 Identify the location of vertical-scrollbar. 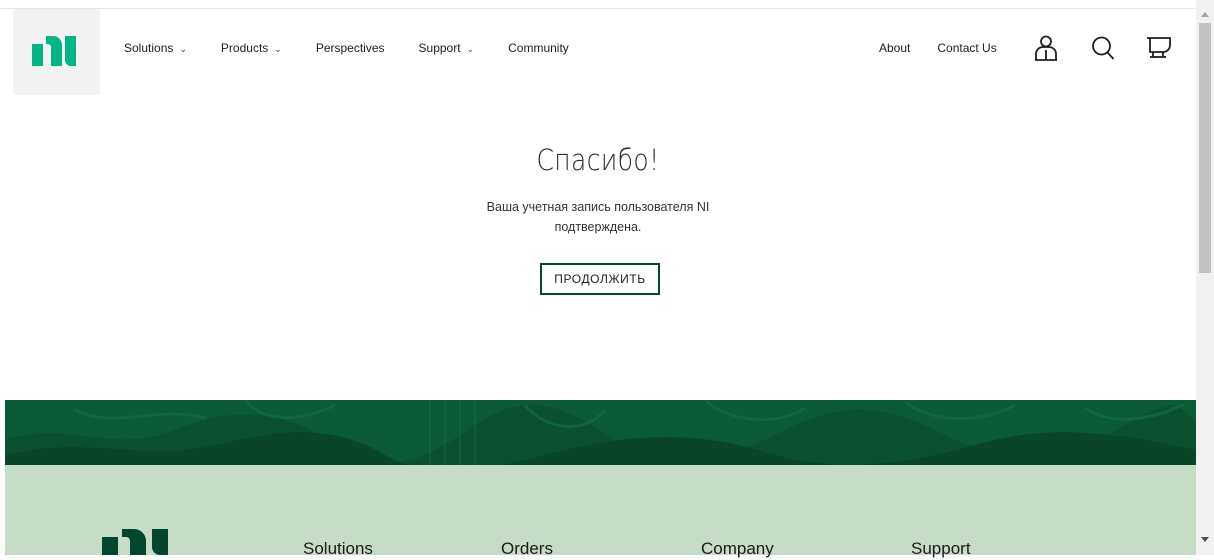
(1205, 277).